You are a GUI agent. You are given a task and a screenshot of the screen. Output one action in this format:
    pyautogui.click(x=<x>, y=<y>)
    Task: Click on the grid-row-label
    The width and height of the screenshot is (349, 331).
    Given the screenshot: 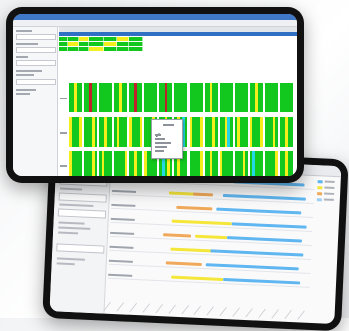 What is the action you would take?
    pyautogui.click(x=63, y=133)
    